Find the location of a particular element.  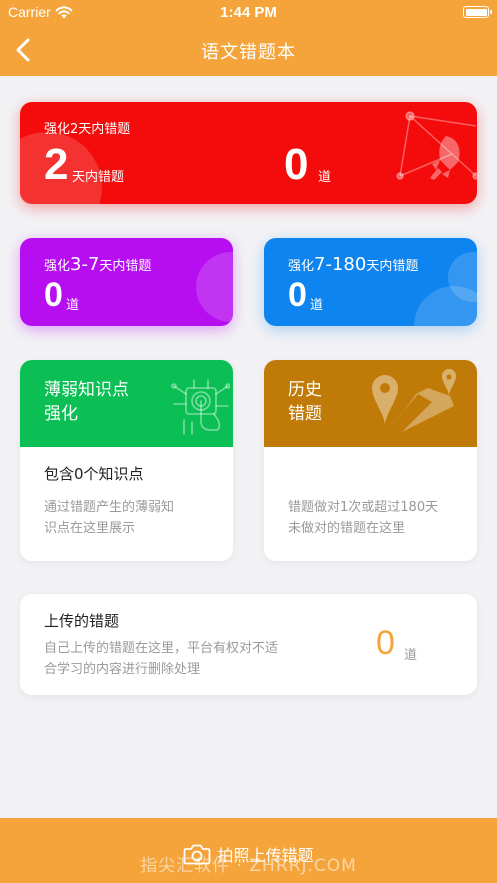

card-description-line2: 合学习的内容进行删除处理 is located at coordinates (122, 669).